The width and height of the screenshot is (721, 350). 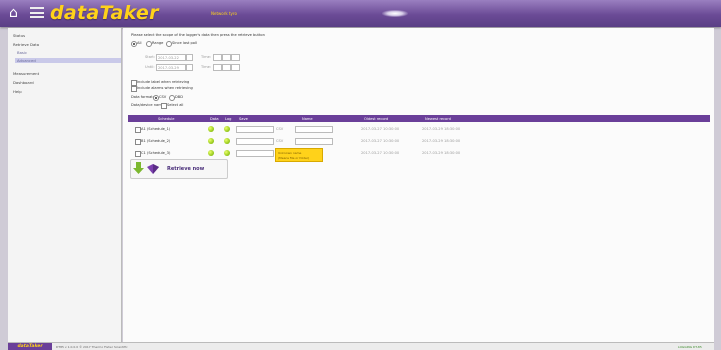 I want to click on include-alarms-text: Include alarms when retrieving, so click(x=165, y=88).